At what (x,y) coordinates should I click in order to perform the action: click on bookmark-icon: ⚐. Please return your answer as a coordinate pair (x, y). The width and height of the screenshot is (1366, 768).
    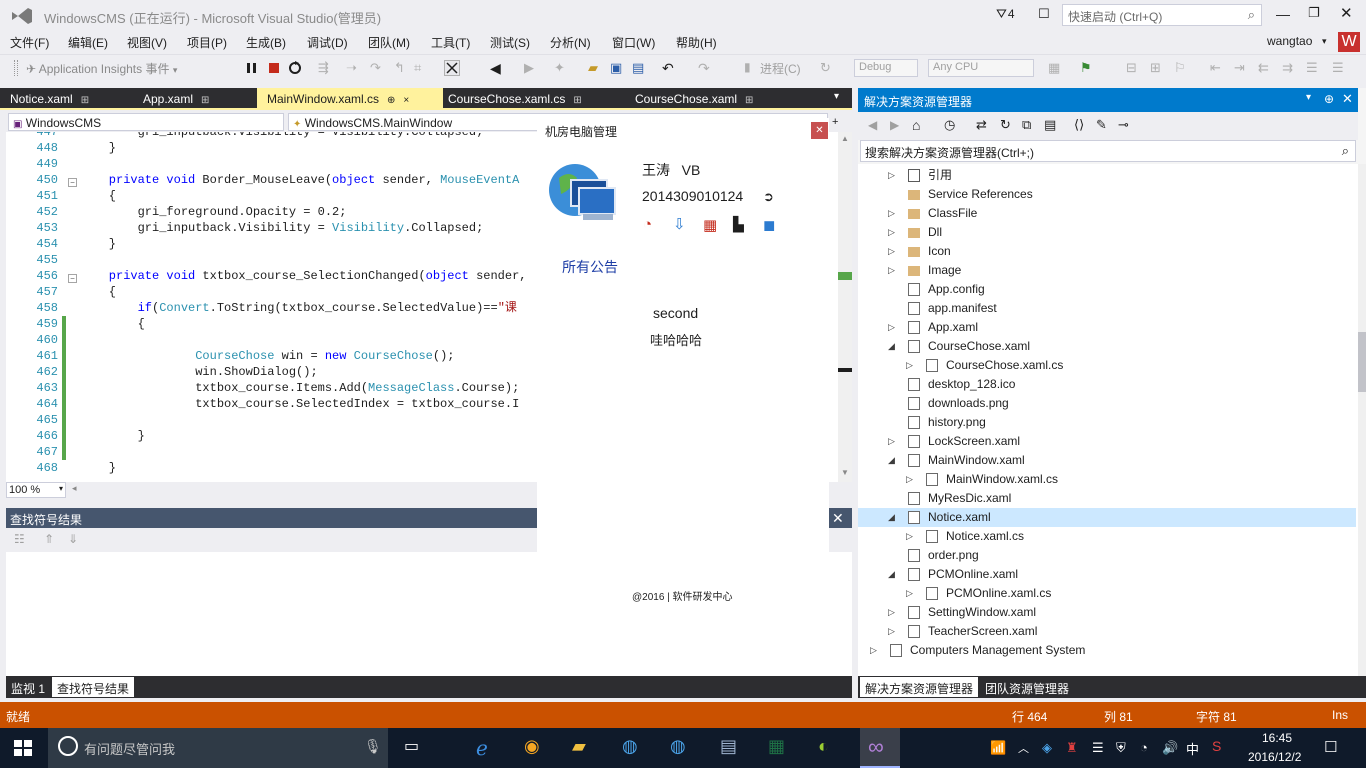
    Looking at the image, I should click on (1182, 68).